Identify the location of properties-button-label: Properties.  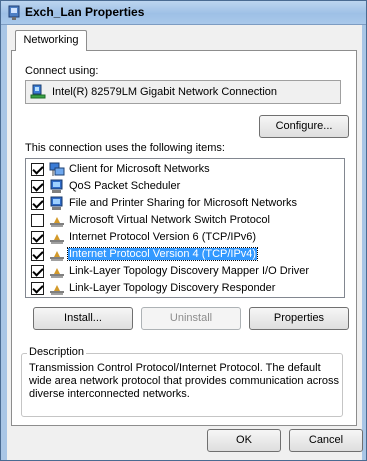
(299, 318).